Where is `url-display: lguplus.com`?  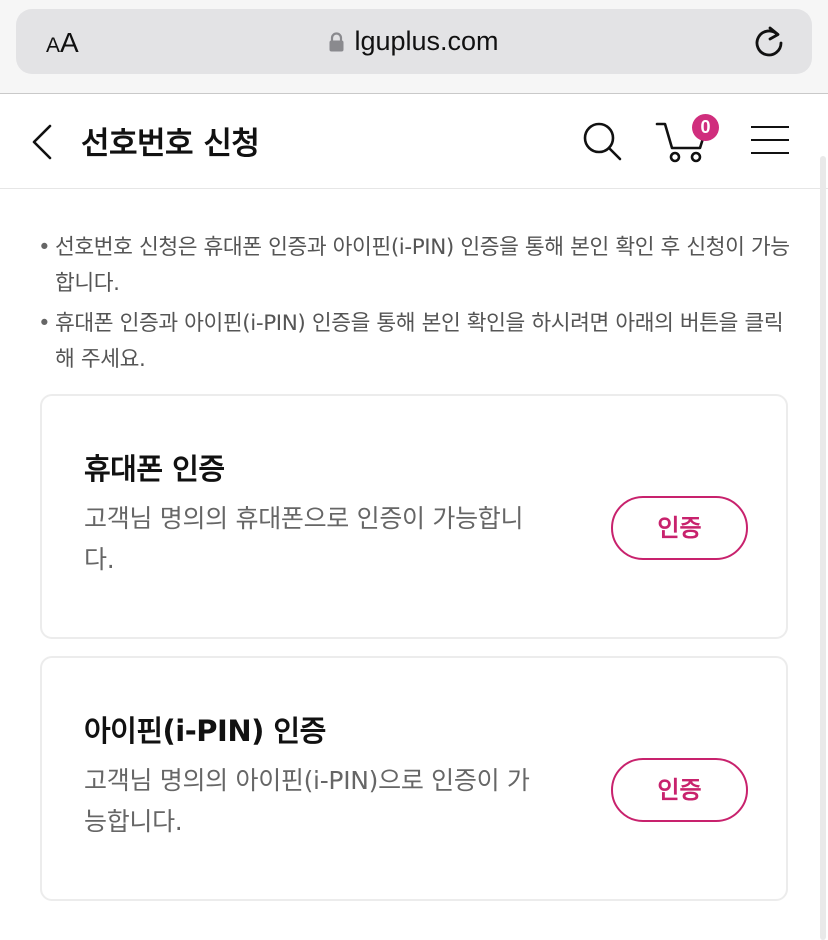 url-display: lguplus.com is located at coordinates (414, 41).